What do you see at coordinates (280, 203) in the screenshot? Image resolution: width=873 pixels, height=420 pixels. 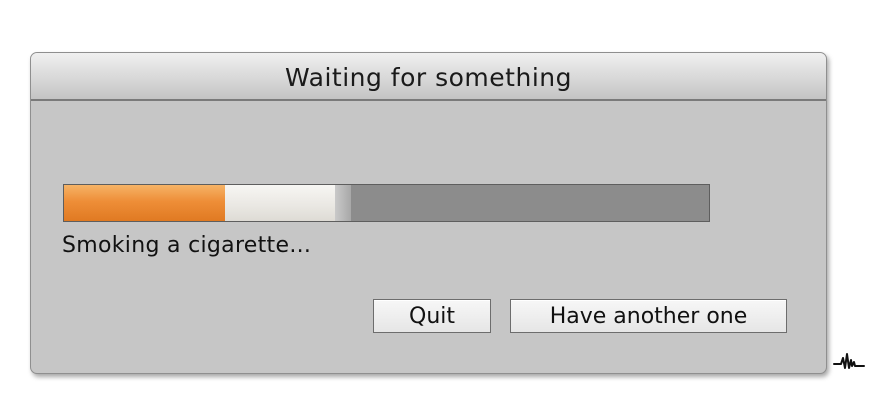 I see `progress-ash-segment` at bounding box center [280, 203].